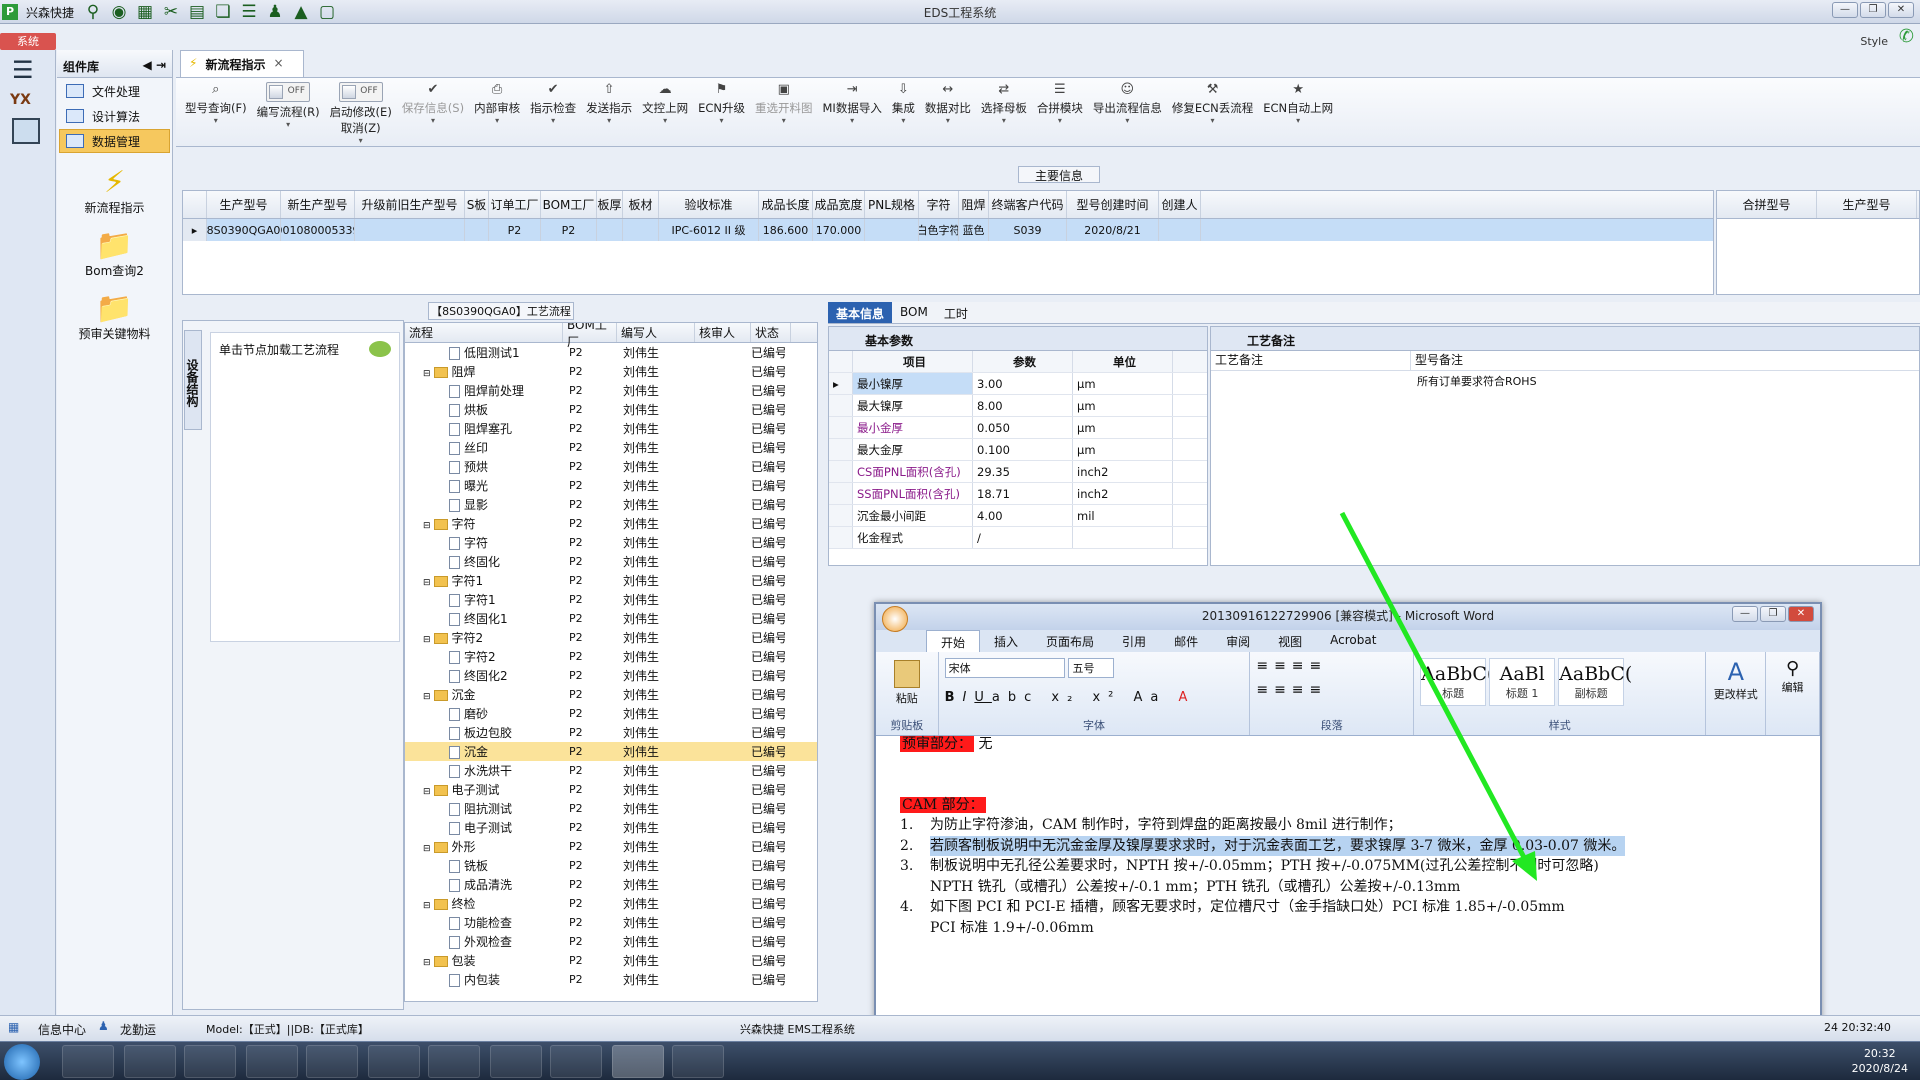  What do you see at coordinates (786, 230) in the screenshot?
I see `table-cell: 186.600` at bounding box center [786, 230].